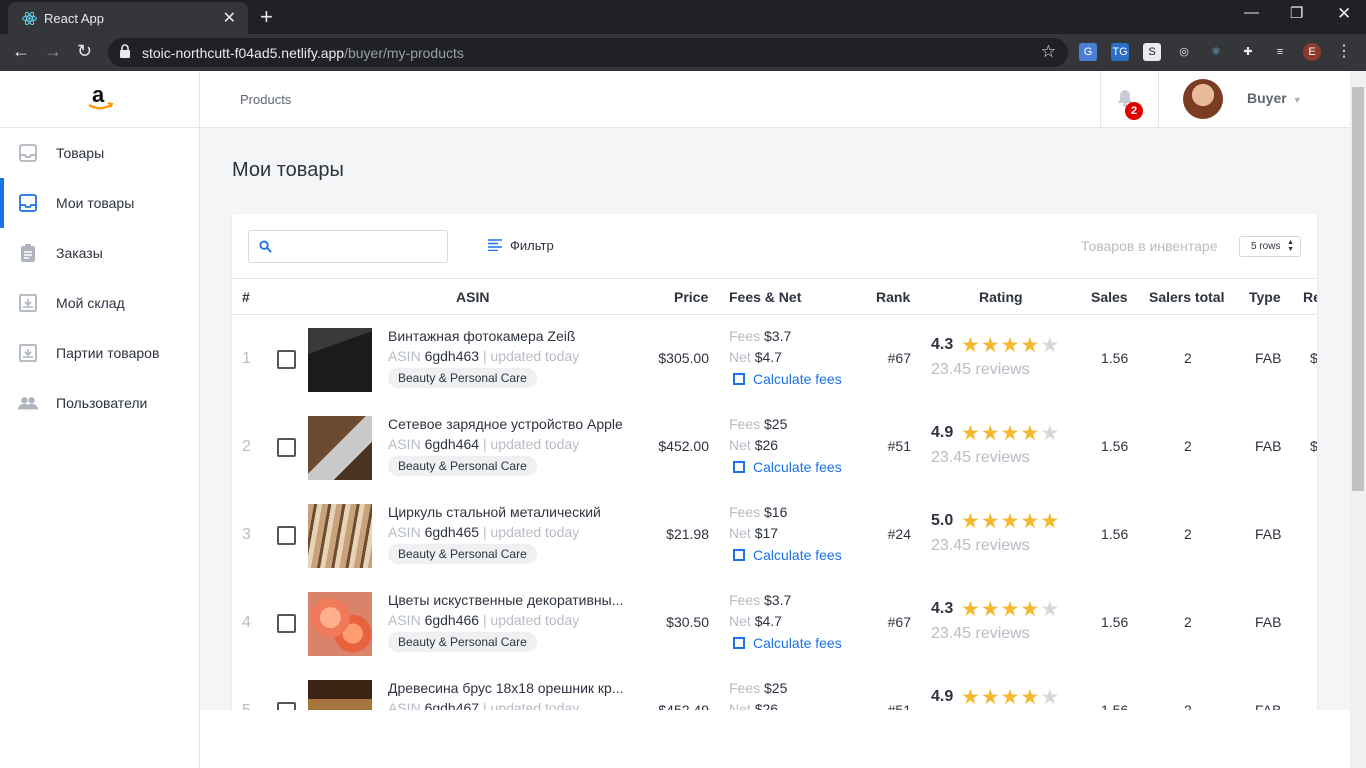 This screenshot has width=1366, height=768. Describe the element at coordinates (84, 51) in the screenshot. I see `reload-icon: ↻` at that location.